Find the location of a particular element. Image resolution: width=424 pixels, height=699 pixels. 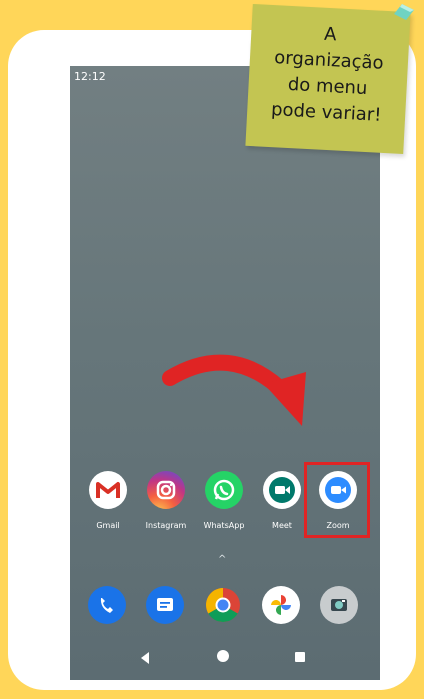

sticky-note: A organização do menu pode variar! is located at coordinates (328, 79).